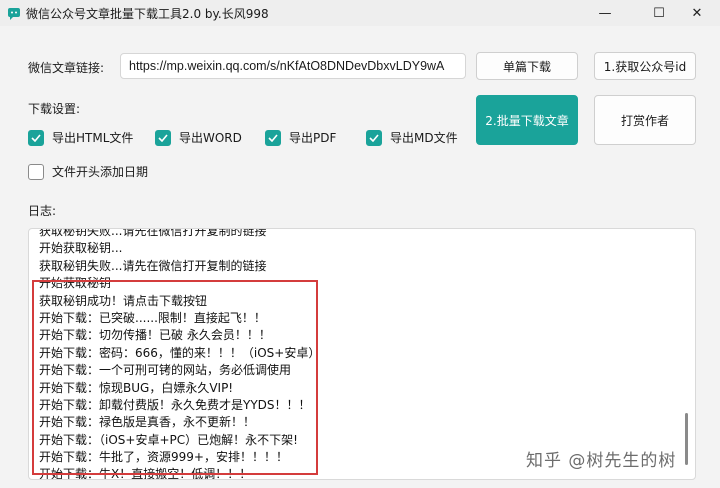  What do you see at coordinates (527, 66) in the screenshot?
I see `single-download-button: 单篇下载` at bounding box center [527, 66].